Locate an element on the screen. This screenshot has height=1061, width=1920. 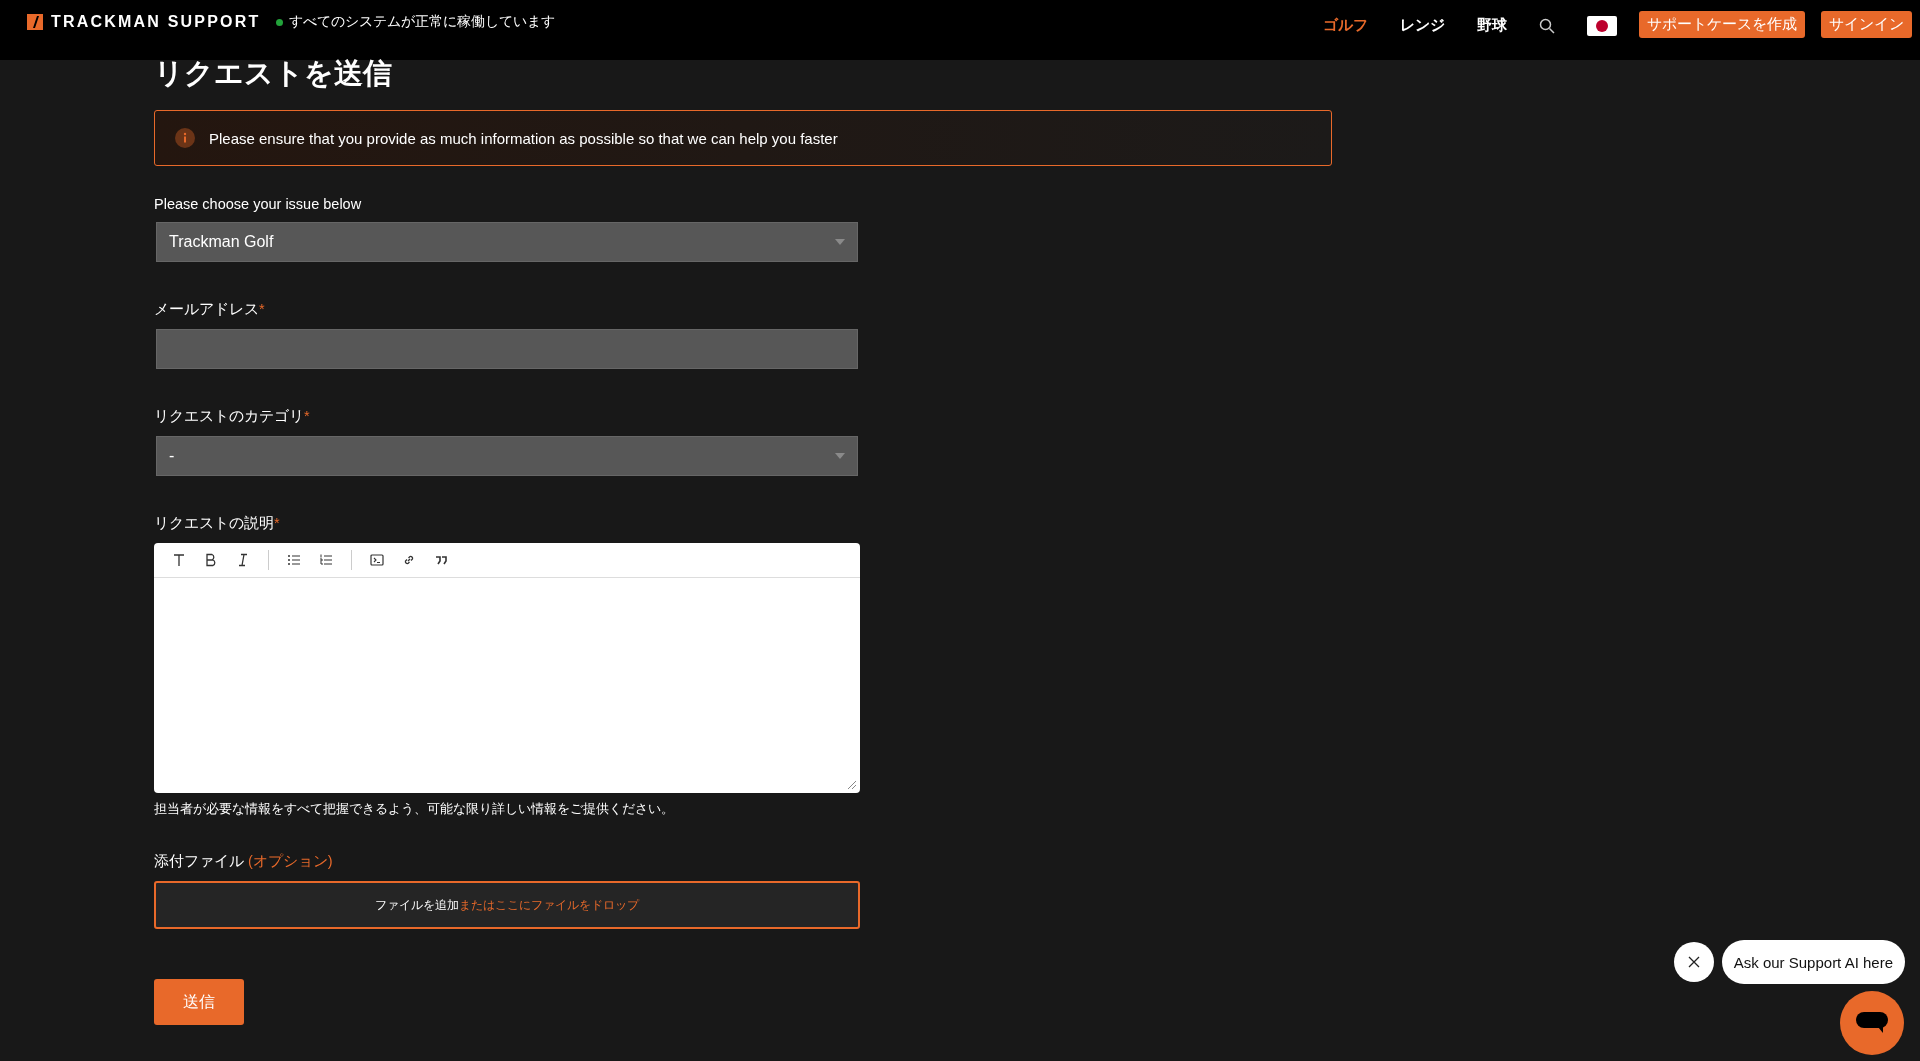
text-format-icon is located at coordinates (179, 560).